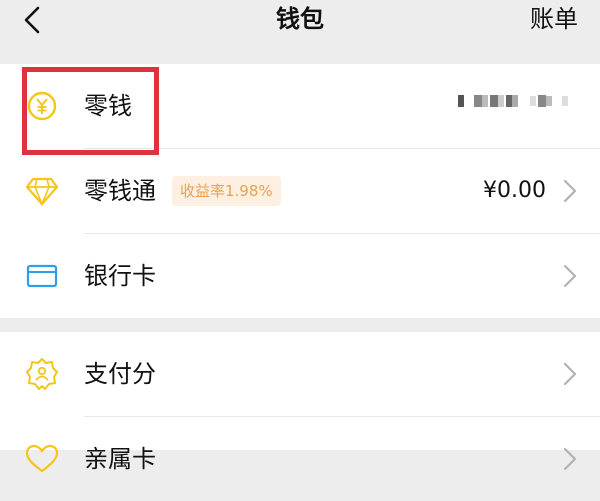 The width and height of the screenshot is (600, 501). What do you see at coordinates (300, 19) in the screenshot?
I see `page-title: 钱包` at bounding box center [300, 19].